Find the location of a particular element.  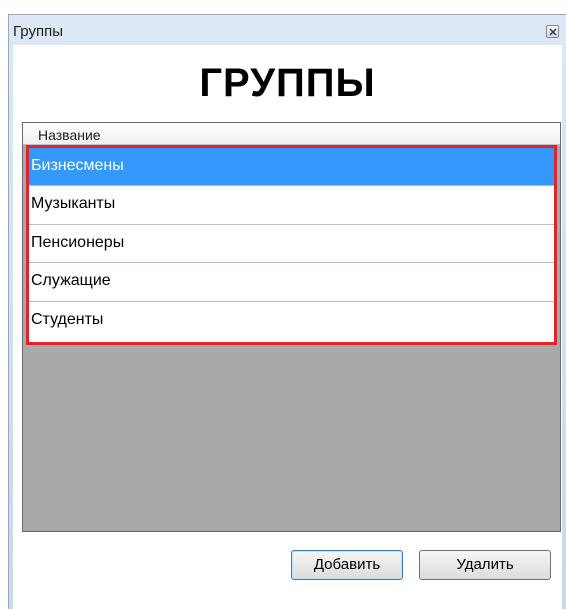

add-button: Добавить is located at coordinates (347, 565).